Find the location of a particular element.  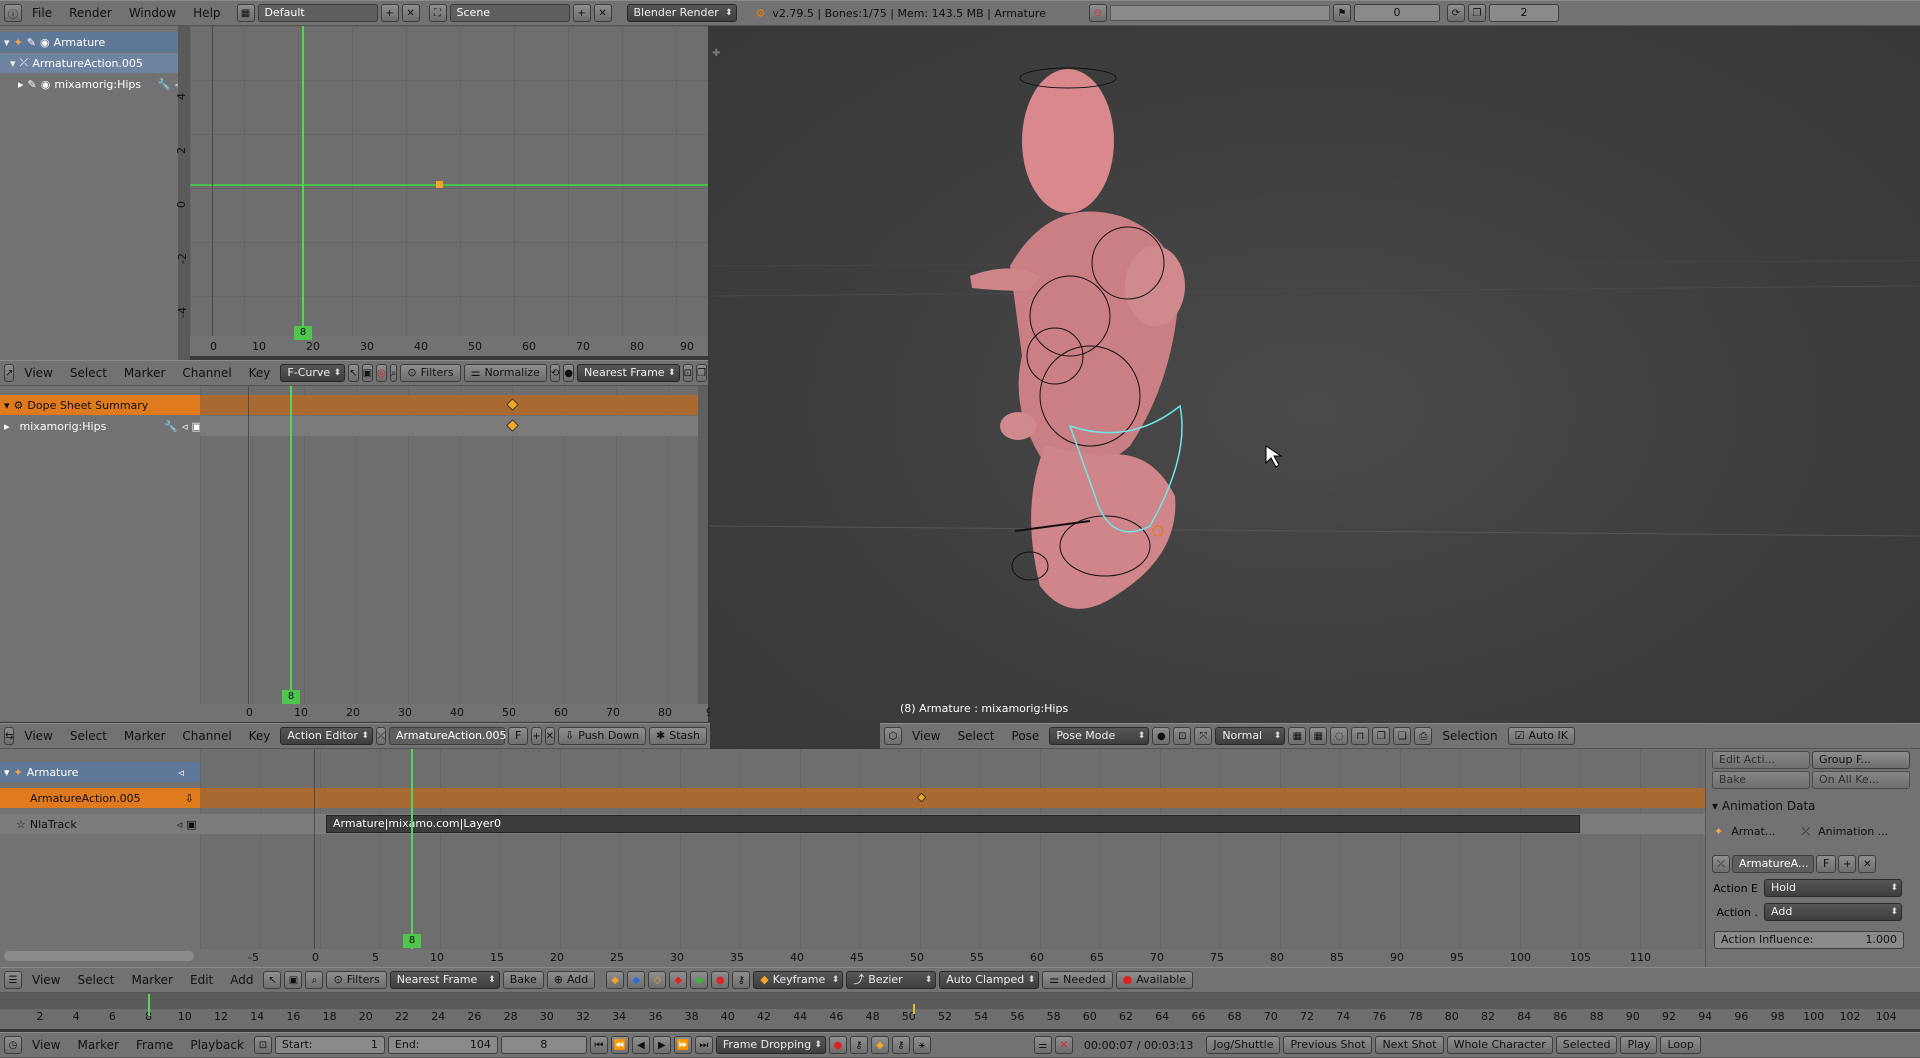

key-orange-icon: ◇ is located at coordinates (657, 980).